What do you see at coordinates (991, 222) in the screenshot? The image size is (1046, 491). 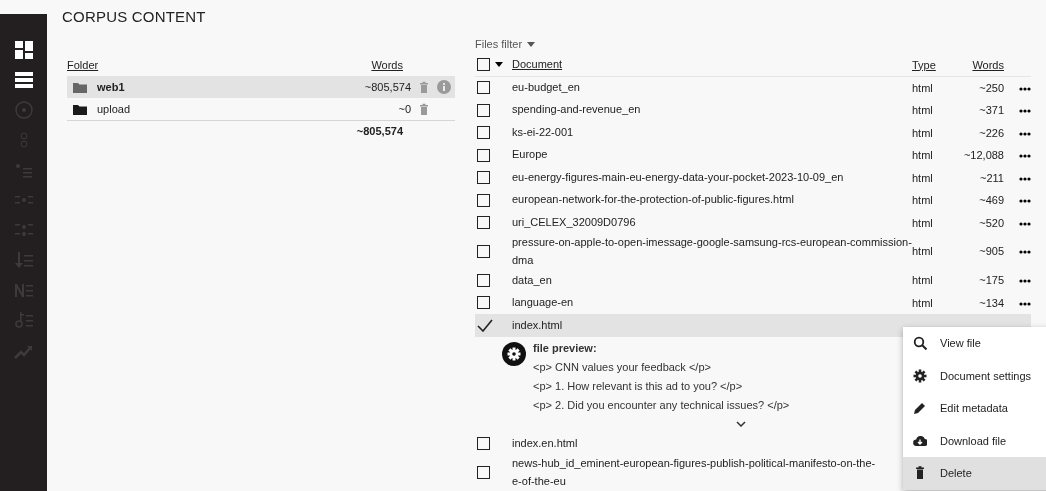 I see `word-count: ~520` at bounding box center [991, 222].